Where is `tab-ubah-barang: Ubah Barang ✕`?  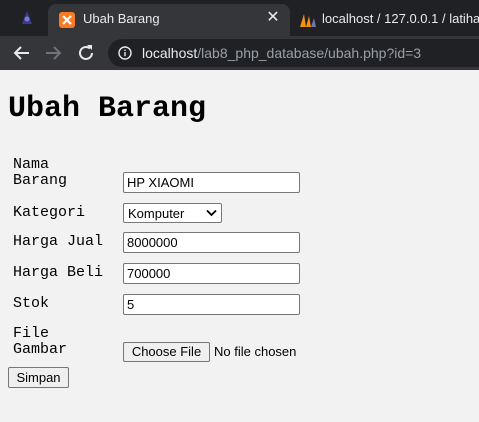
tab-ubah-barang: Ubah Barang ✕ is located at coordinates (169, 20).